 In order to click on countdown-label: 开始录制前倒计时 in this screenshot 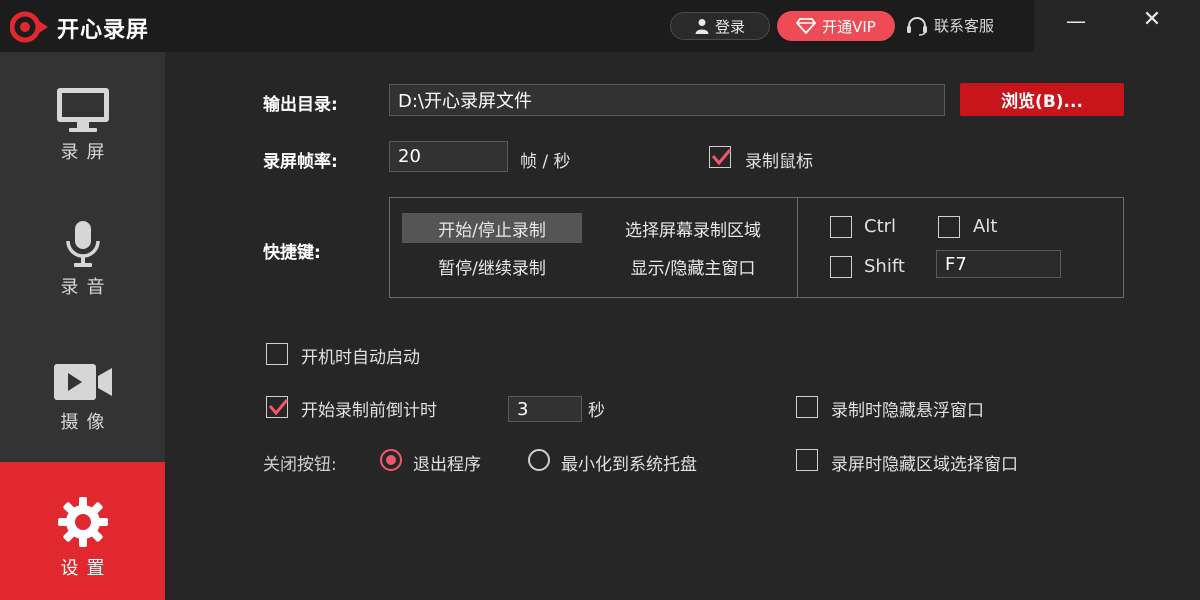, I will do `click(369, 411)`.